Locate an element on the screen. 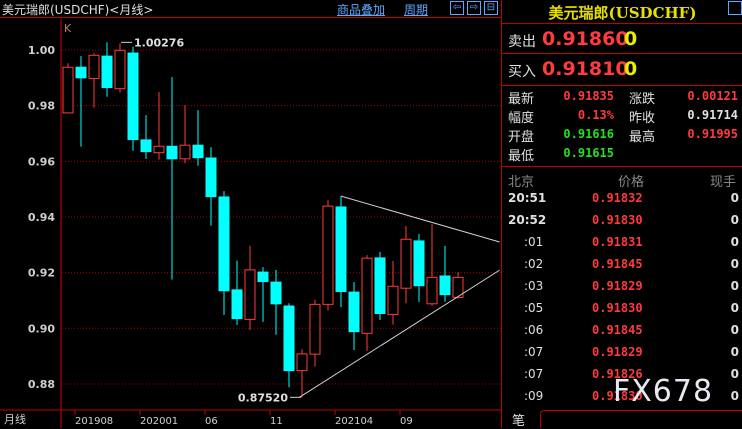 The height and width of the screenshot is (429, 742). y-tick-label: 0.94 is located at coordinates (41, 217).